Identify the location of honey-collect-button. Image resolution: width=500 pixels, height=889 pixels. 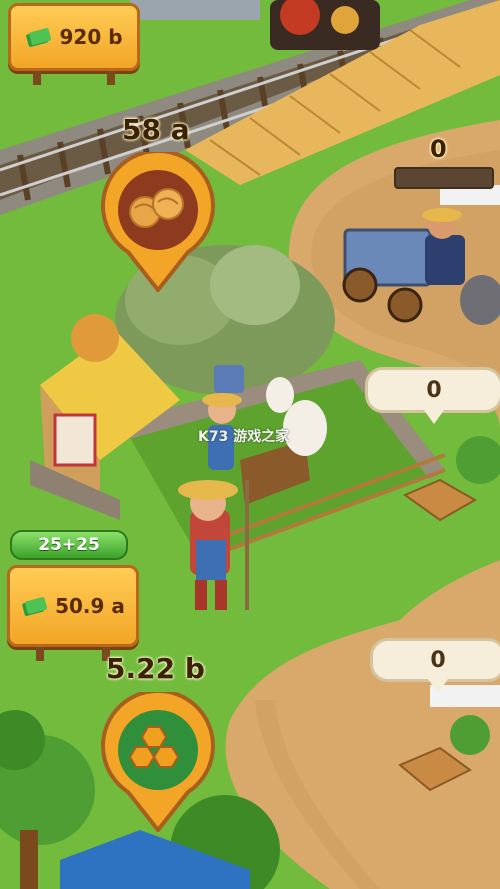
(158, 762).